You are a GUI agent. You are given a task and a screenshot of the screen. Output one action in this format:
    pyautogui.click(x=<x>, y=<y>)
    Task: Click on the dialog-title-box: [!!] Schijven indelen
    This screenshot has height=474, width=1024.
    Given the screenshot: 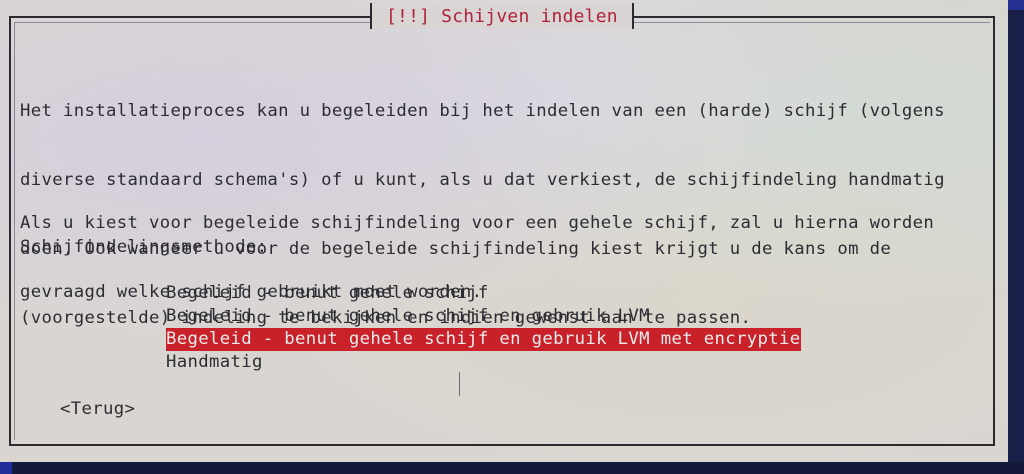 What is the action you would take?
    pyautogui.click(x=502, y=16)
    